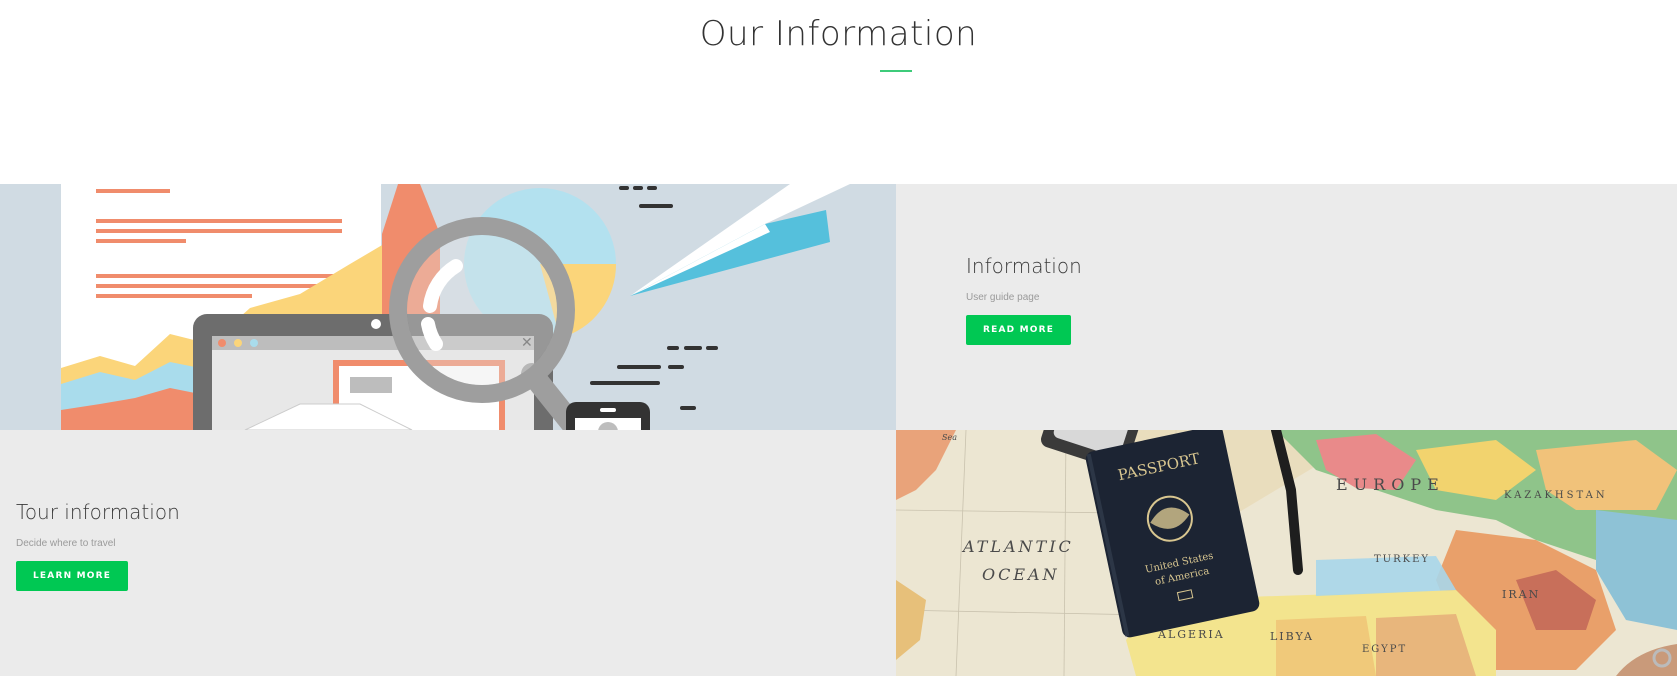 This screenshot has height=692, width=1677. I want to click on information-title: Information, so click(1024, 266).